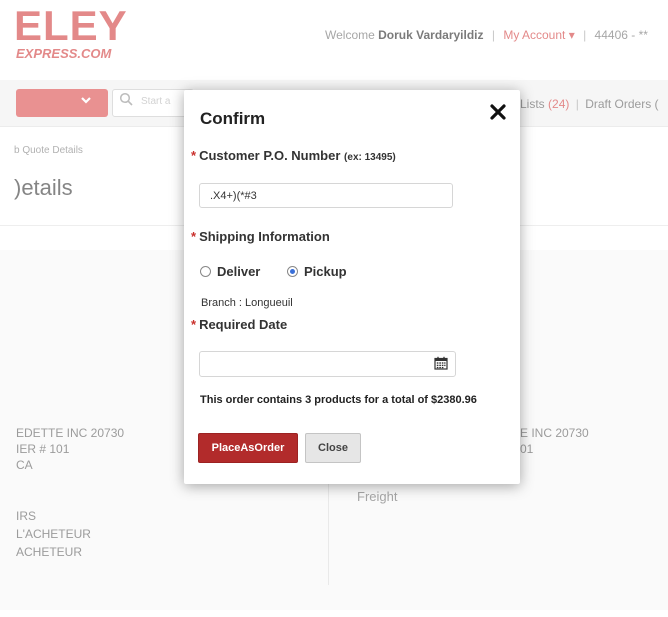 The width and height of the screenshot is (668, 617). Describe the element at coordinates (292, 271) in the screenshot. I see `pickup-radio` at that location.